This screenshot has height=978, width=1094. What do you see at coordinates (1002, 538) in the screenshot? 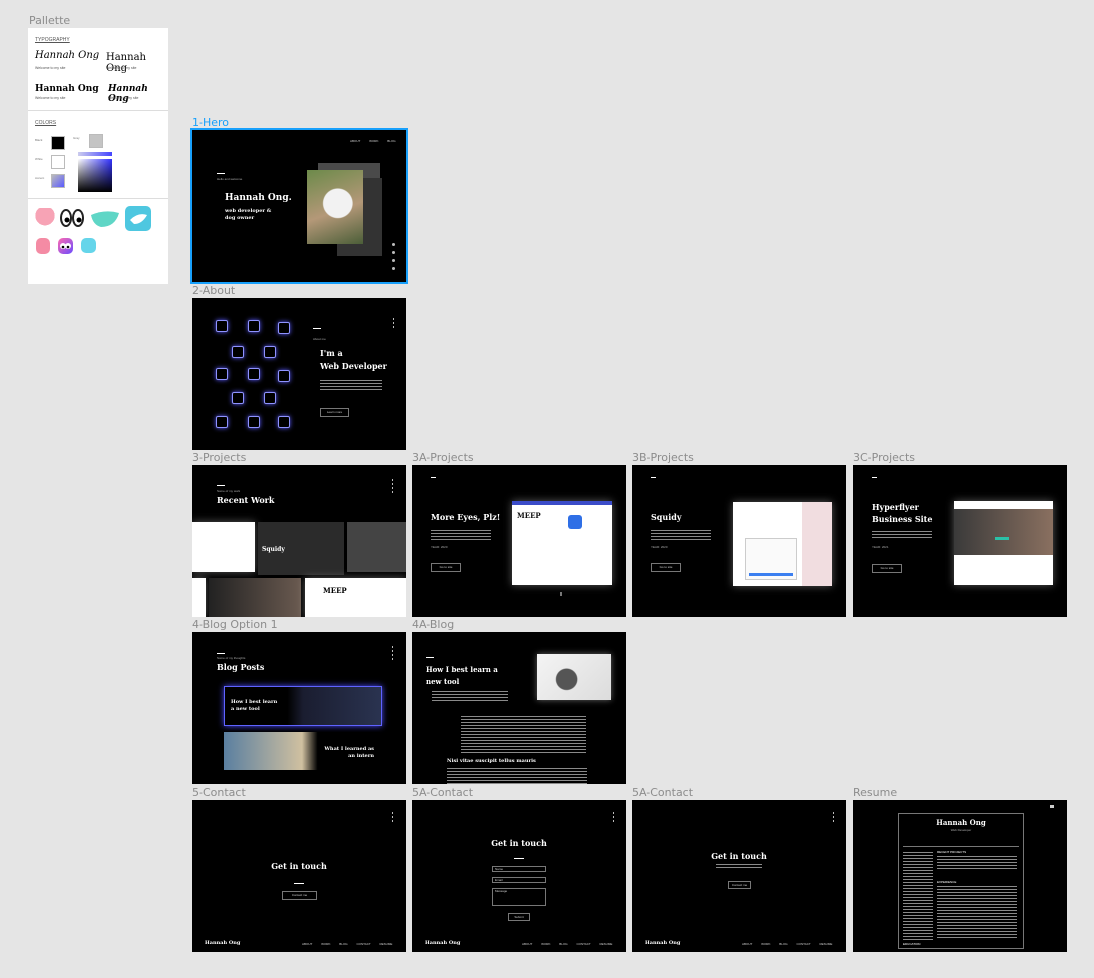
I see `cta` at bounding box center [1002, 538].